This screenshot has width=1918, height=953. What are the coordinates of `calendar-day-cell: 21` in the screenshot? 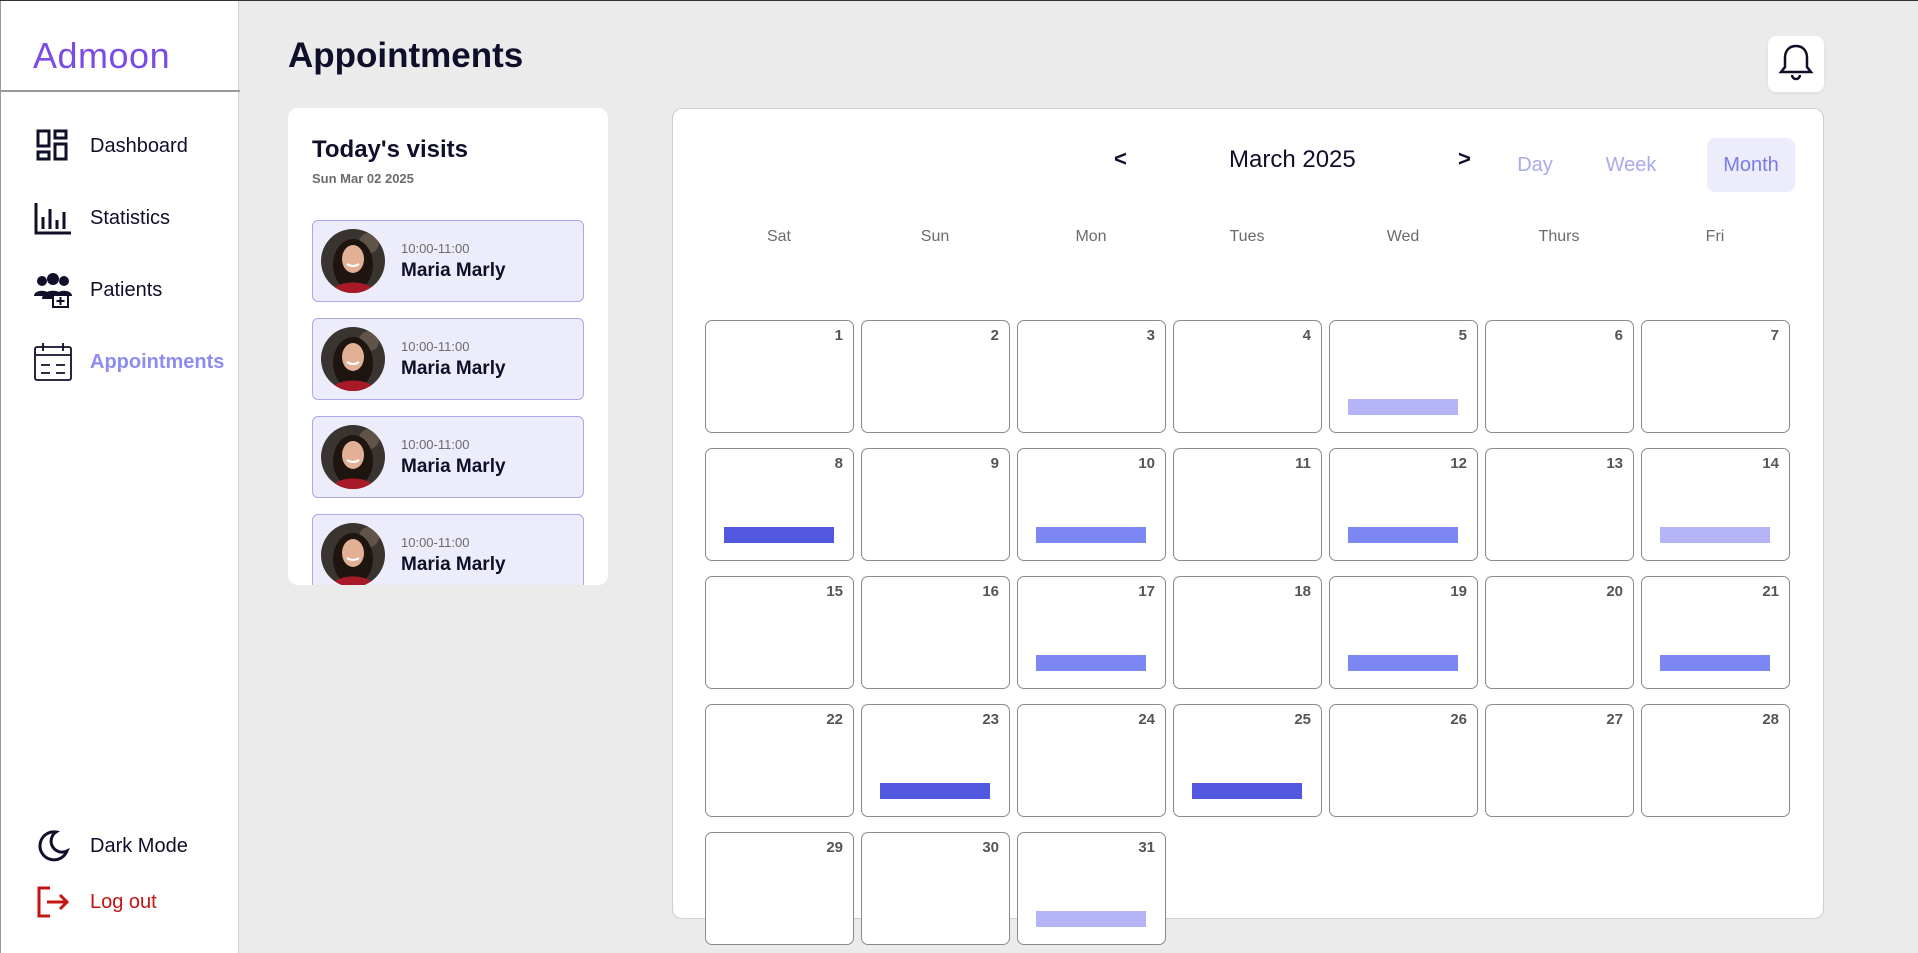 It's located at (1715, 632).